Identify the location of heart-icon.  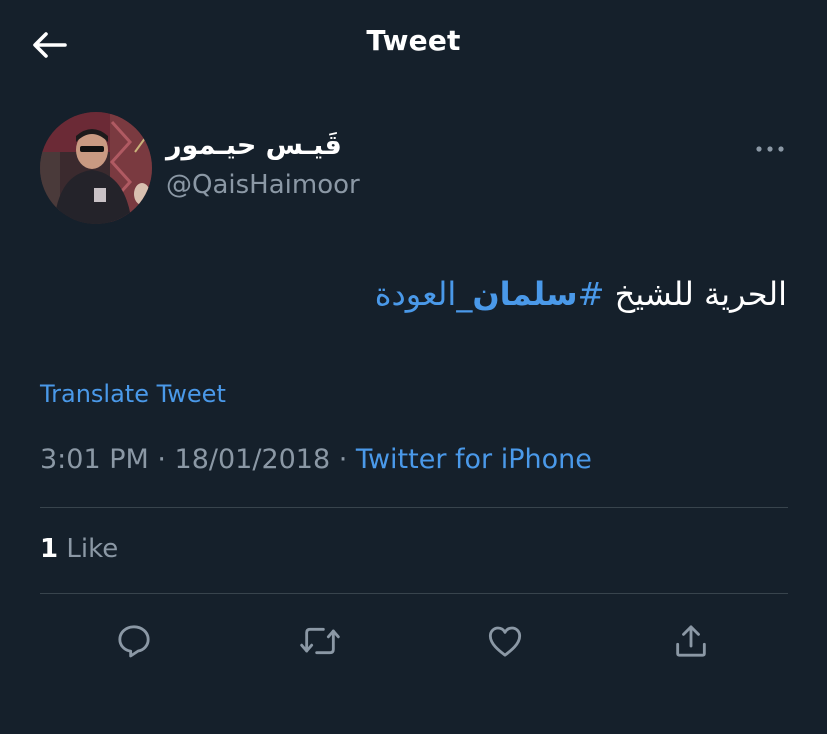
(505, 641).